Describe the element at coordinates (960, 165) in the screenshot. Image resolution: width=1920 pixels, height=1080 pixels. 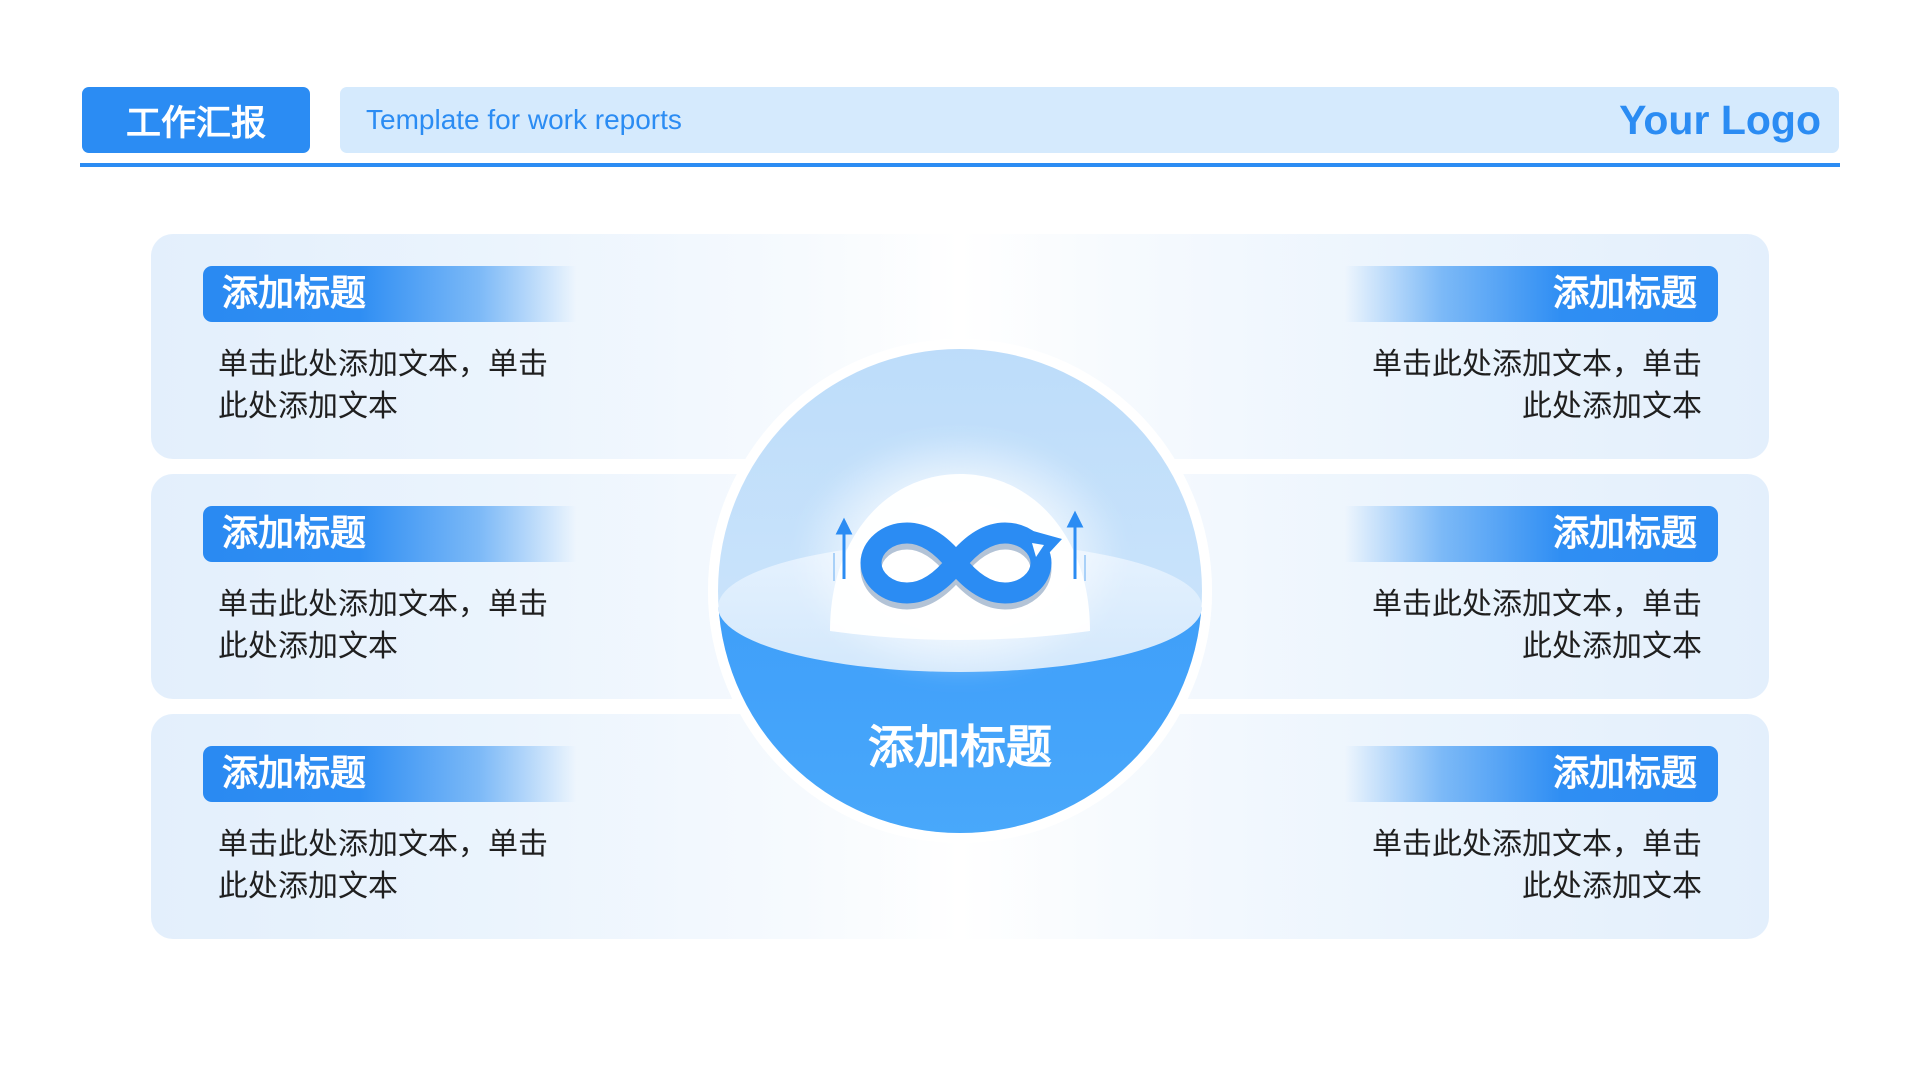
I see `header-divider` at that location.